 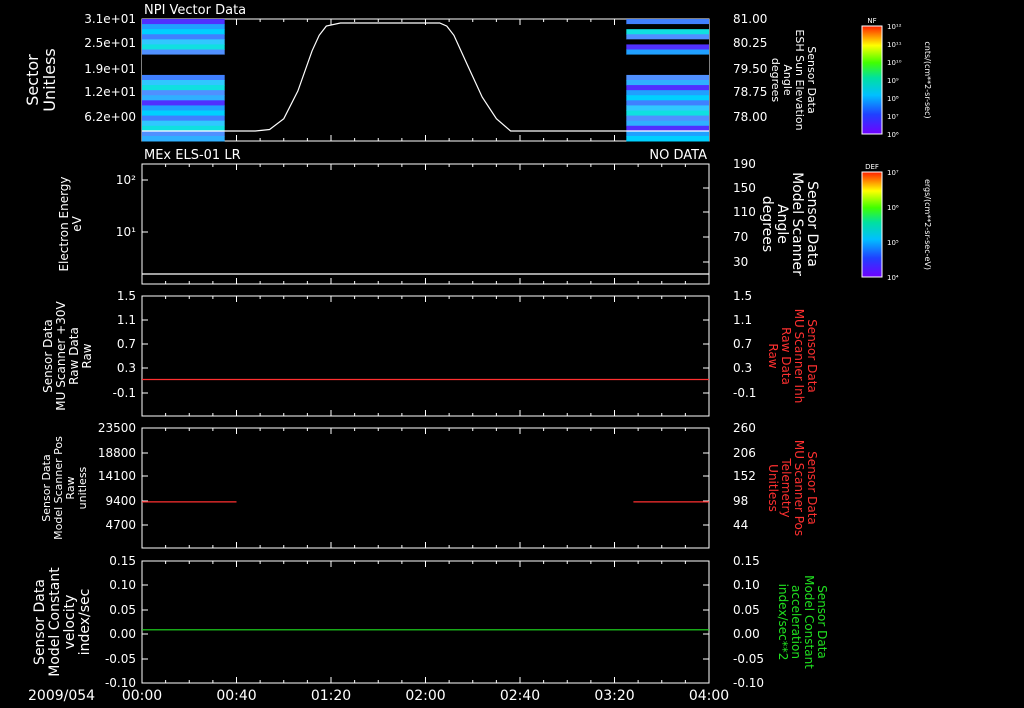 What do you see at coordinates (750, 92) in the screenshot?
I see `y-tick-label-right: 78.75` at bounding box center [750, 92].